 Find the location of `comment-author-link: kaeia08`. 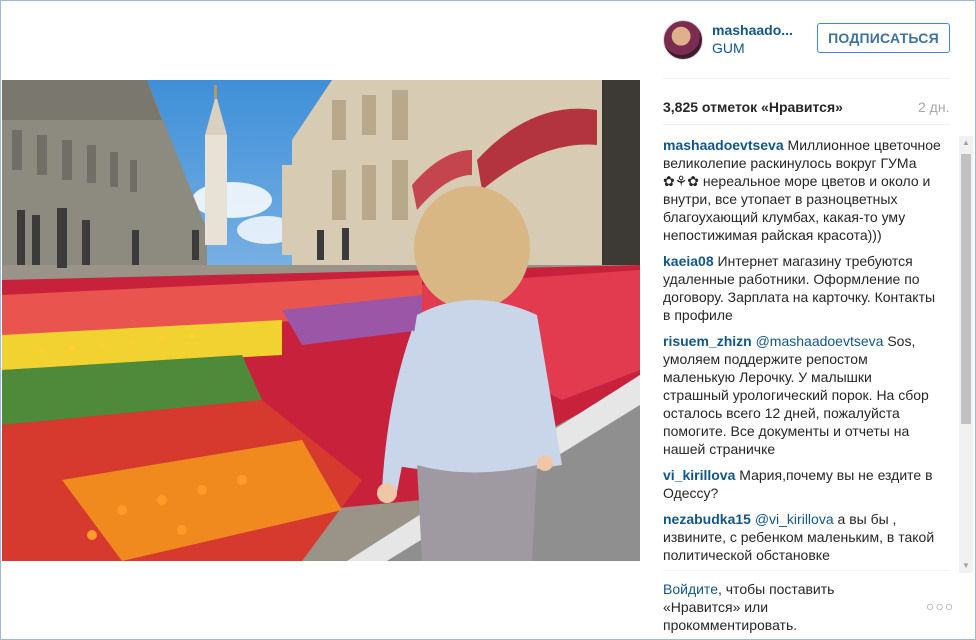

comment-author-link: kaeia08 is located at coordinates (688, 261).